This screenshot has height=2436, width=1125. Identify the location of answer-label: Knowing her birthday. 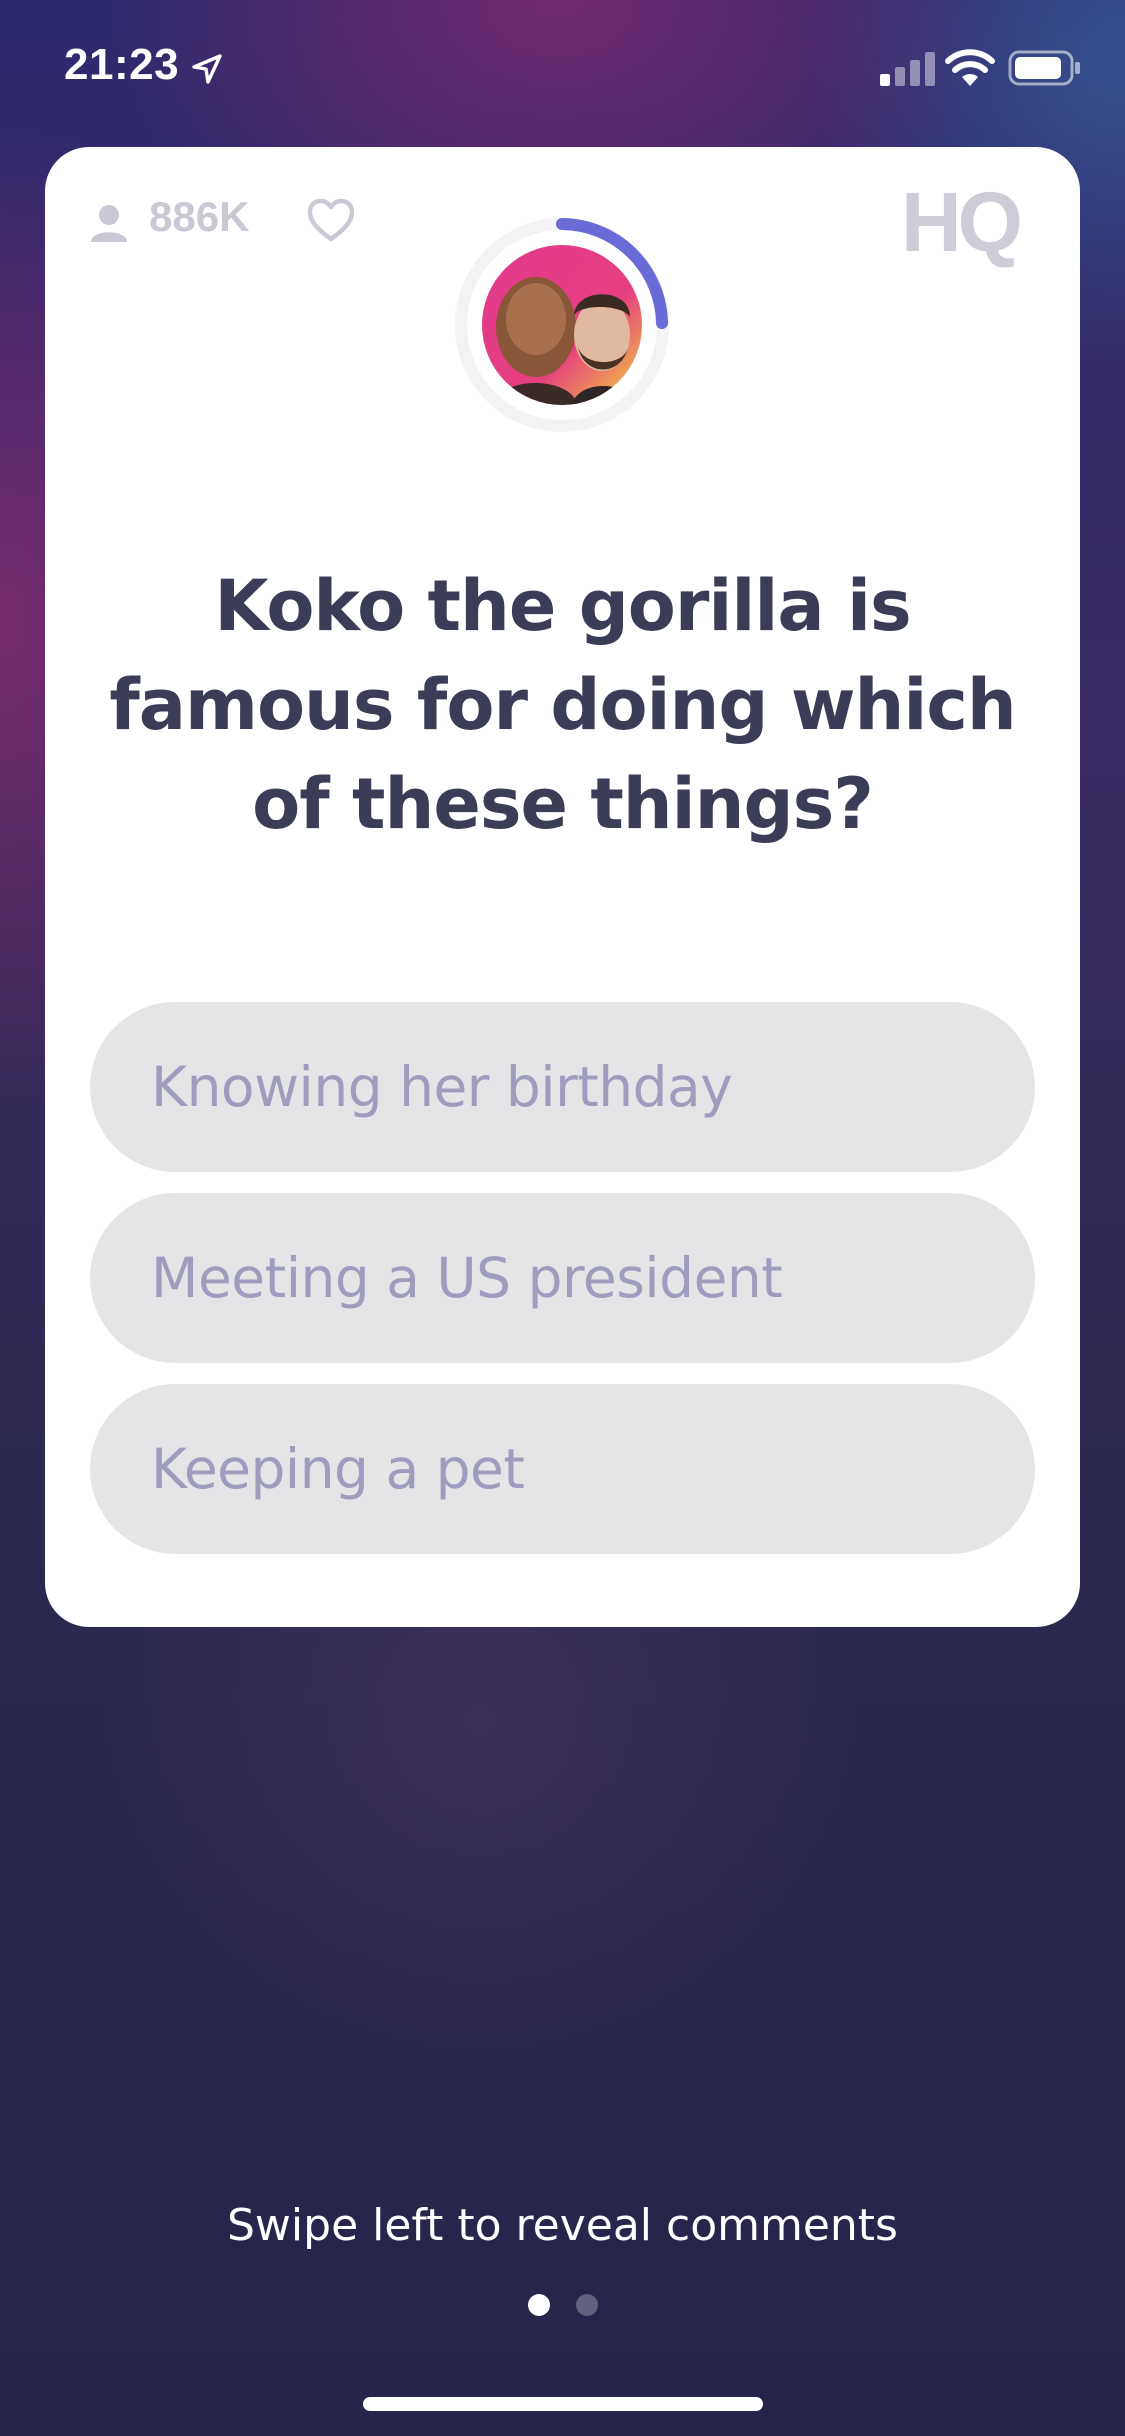
(442, 1087).